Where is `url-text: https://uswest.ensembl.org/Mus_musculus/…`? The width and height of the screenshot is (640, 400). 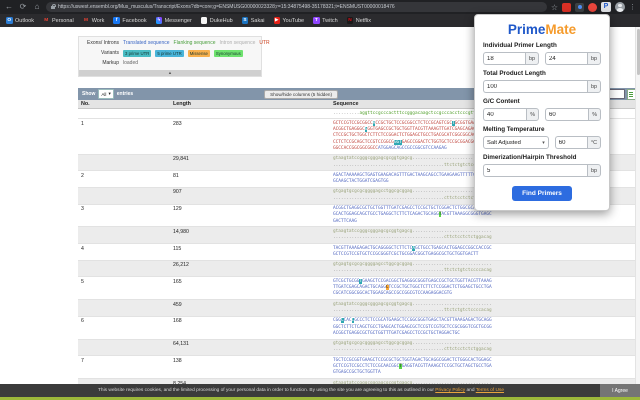 url-text: https://uswest.ensembl.org/Mus_musculus/… is located at coordinates (226, 7).